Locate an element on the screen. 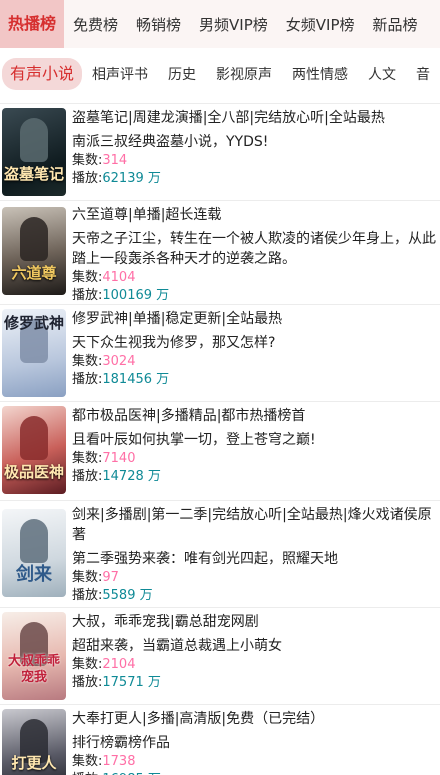 Image resolution: width=440 pixels, height=775 pixels. book-title: 剑来|多播剧|第一二季|完结放心听|全站最热|烽火戏诸侯原著 is located at coordinates (252, 525).